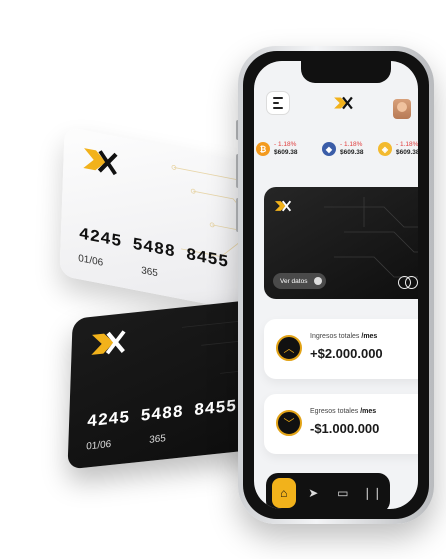 This screenshot has height=559, width=446. Describe the element at coordinates (289, 423) in the screenshot. I see `chevron-down-icon: ﹀` at that location.